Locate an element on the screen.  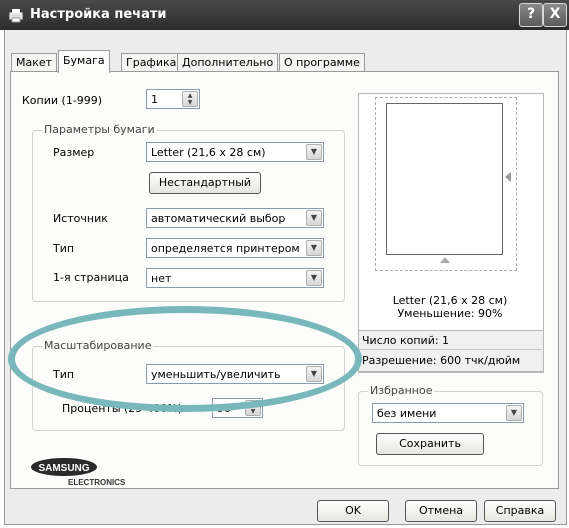
up-arrow-icon is located at coordinates (445, 260).